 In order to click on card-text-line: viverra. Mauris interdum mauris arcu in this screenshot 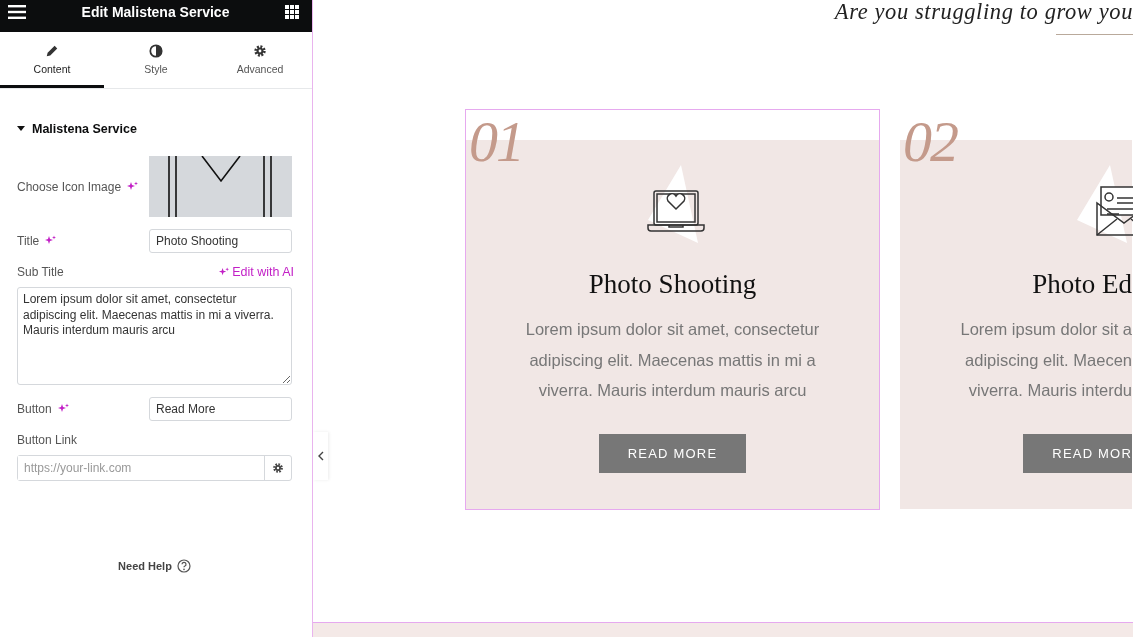, I will do `click(672, 390)`.